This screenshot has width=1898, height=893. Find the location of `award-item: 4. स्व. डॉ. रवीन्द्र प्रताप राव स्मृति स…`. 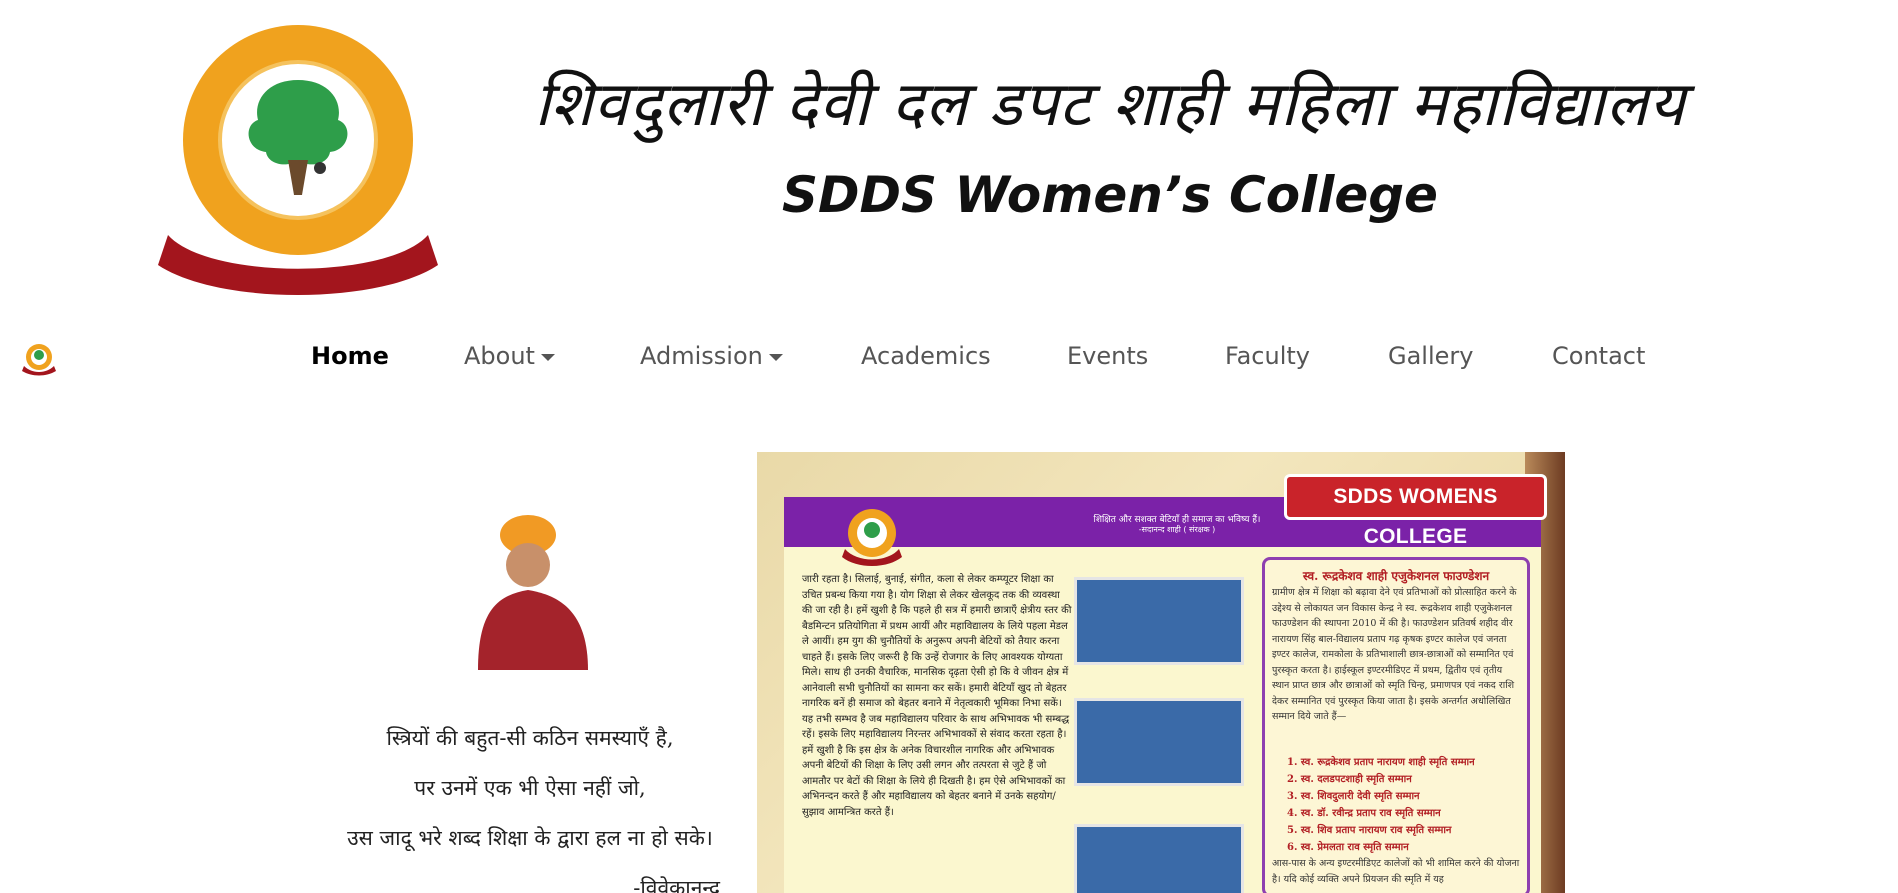

award-item: 4. स्व. डॉ. रवीन्द्र प्रताप राव स्मृति स… is located at coordinates (1364, 813).